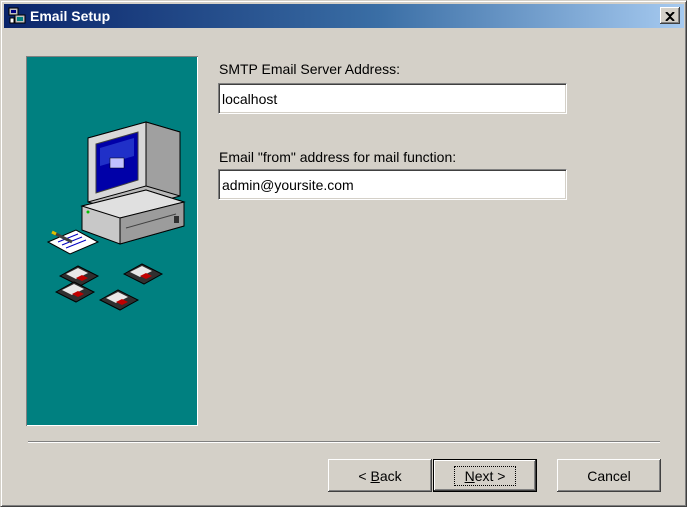 The width and height of the screenshot is (687, 507). I want to click on title-bar: Email Setup, so click(344, 16).